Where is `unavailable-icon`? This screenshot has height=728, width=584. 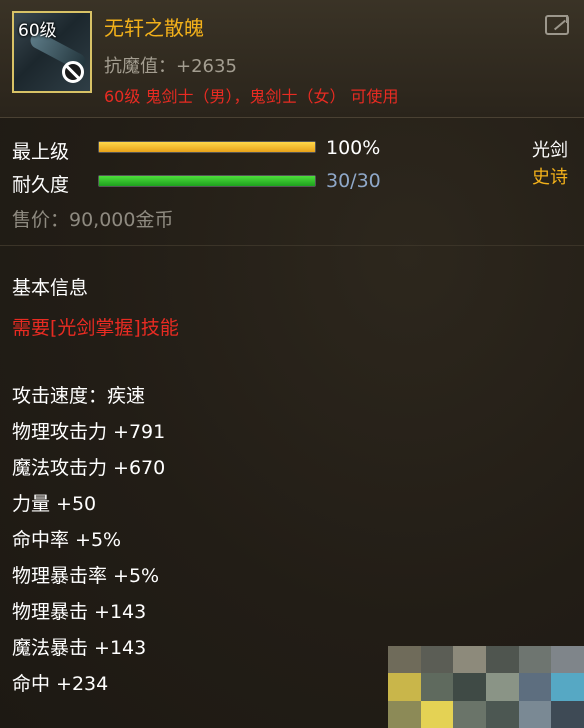 unavailable-icon is located at coordinates (73, 72).